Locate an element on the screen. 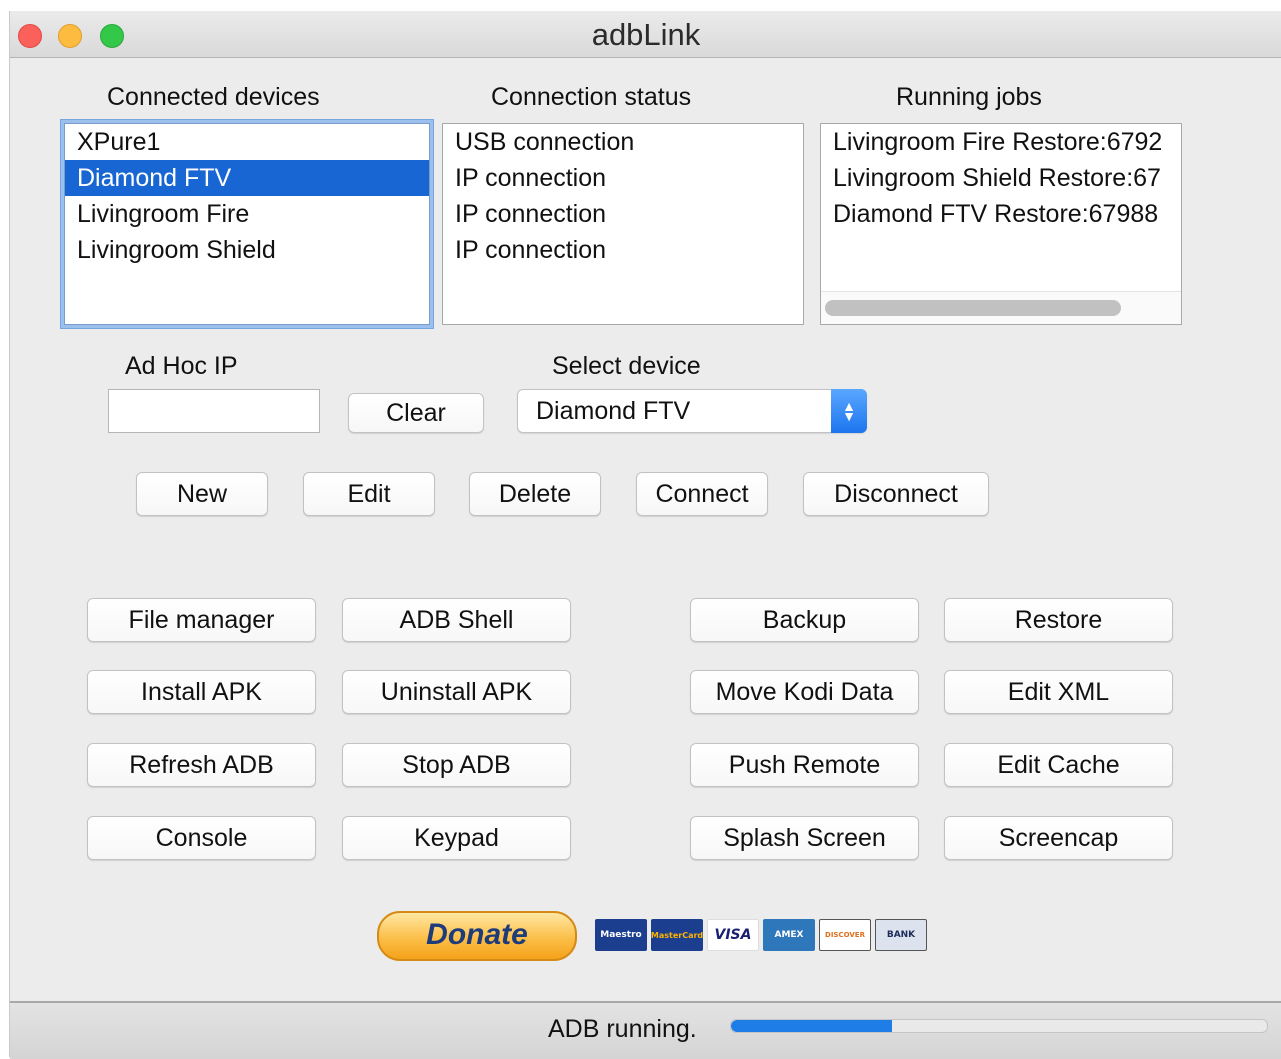 The image size is (1281, 1059). job-item: Livingroom Shield Restore:67 is located at coordinates (997, 178).